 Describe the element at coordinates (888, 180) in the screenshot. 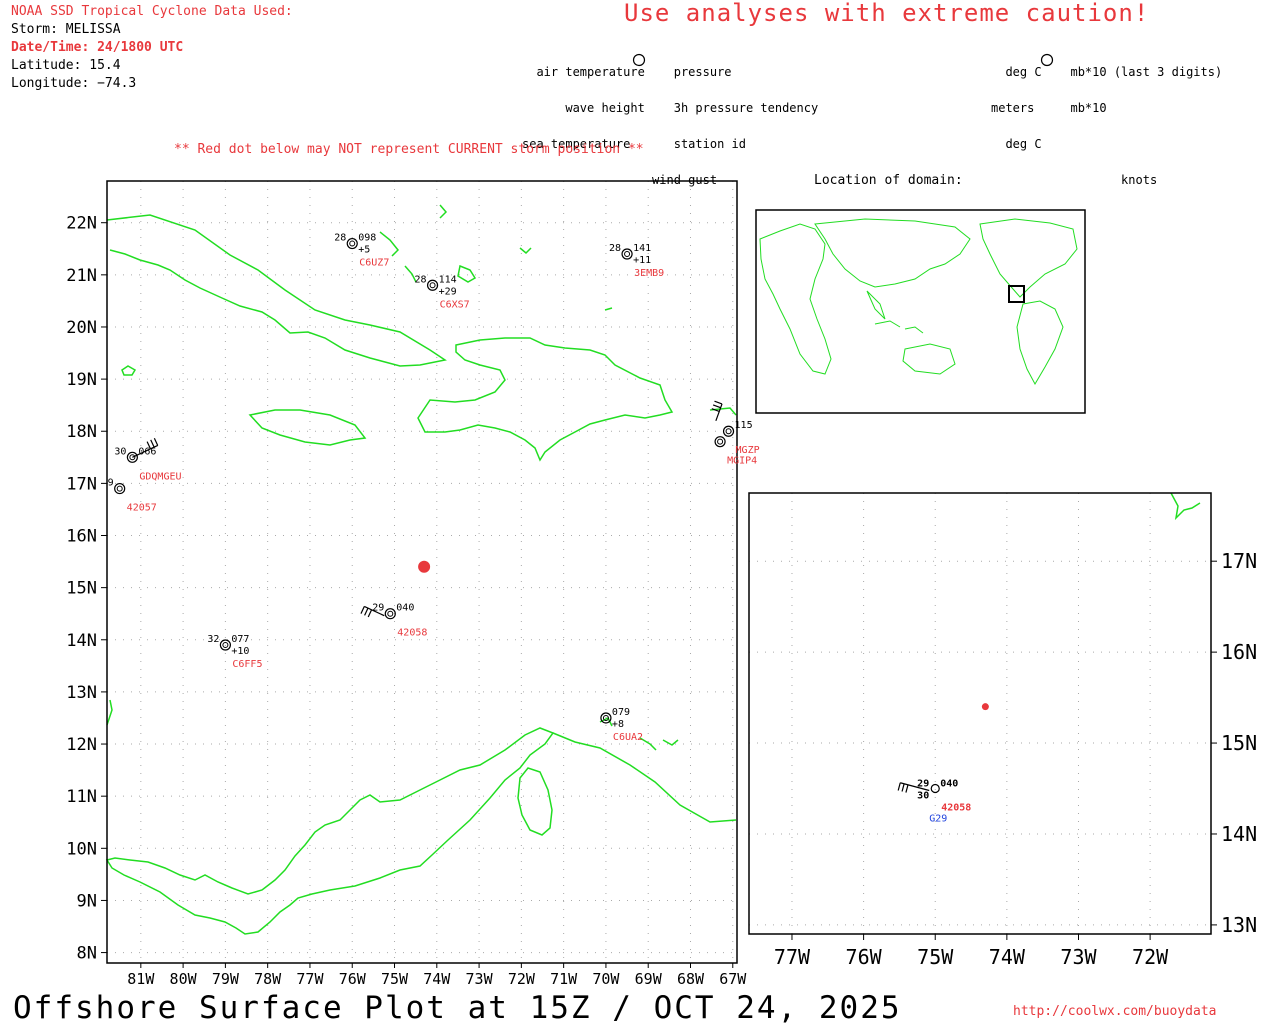

I see `location-title: Location of domain:` at that location.